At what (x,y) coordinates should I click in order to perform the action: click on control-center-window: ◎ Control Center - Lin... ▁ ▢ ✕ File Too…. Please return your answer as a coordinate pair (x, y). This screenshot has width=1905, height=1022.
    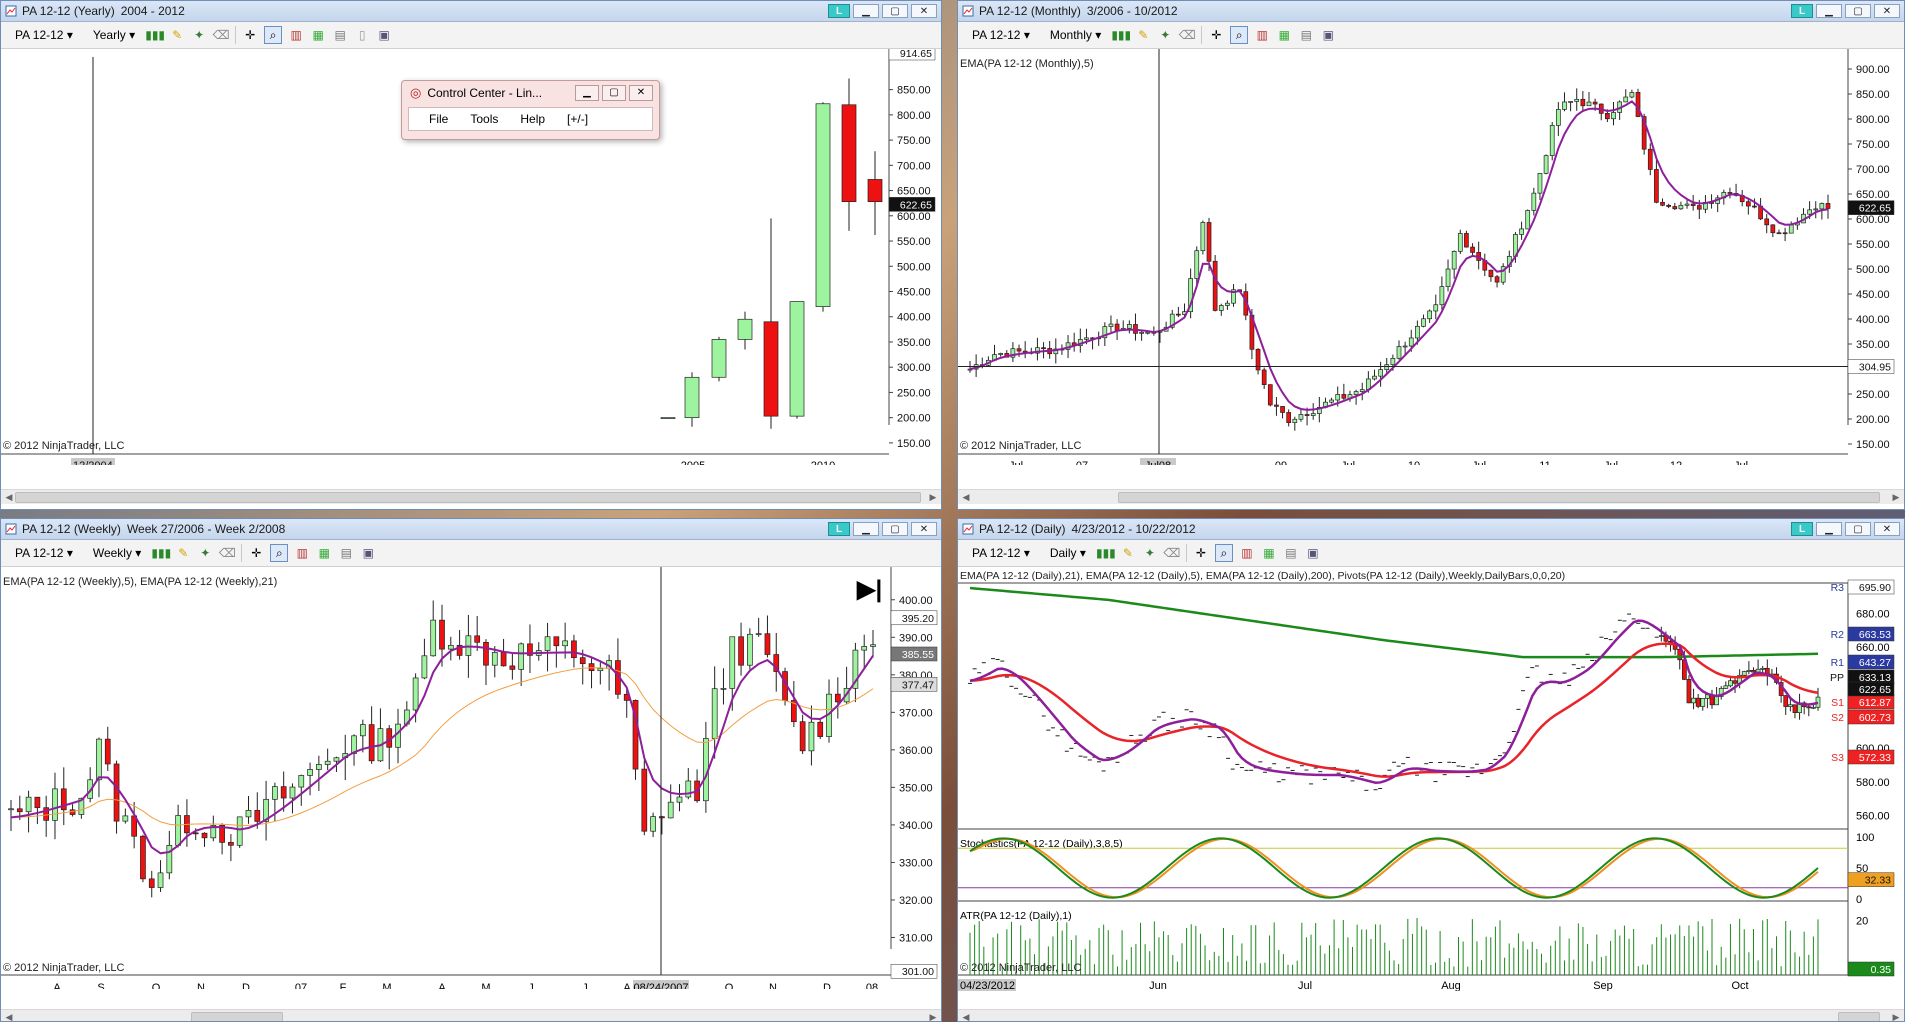
    Looking at the image, I should click on (530, 110).